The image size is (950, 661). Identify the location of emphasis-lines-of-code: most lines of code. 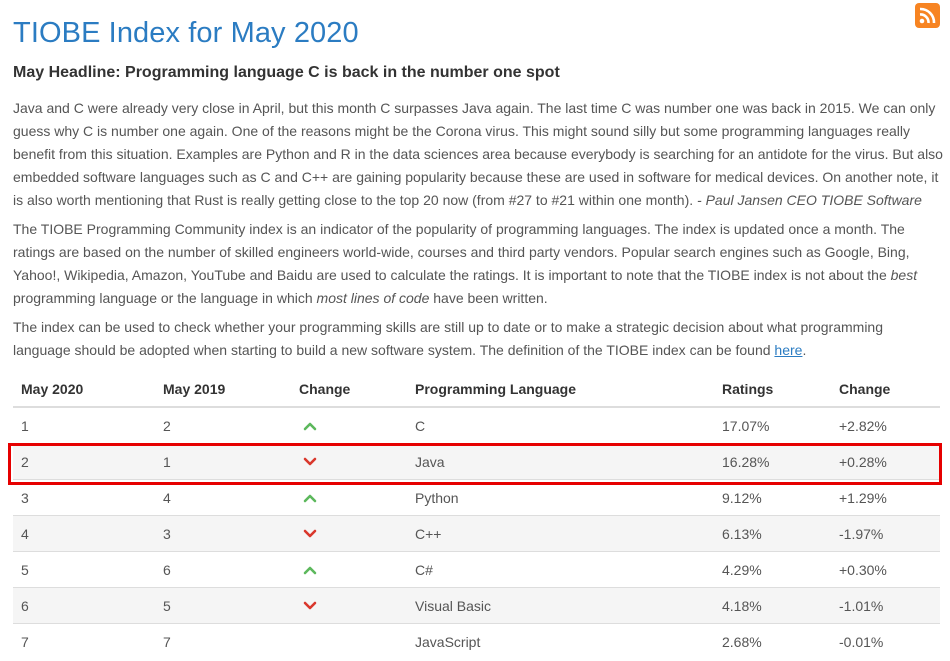
(373, 298).